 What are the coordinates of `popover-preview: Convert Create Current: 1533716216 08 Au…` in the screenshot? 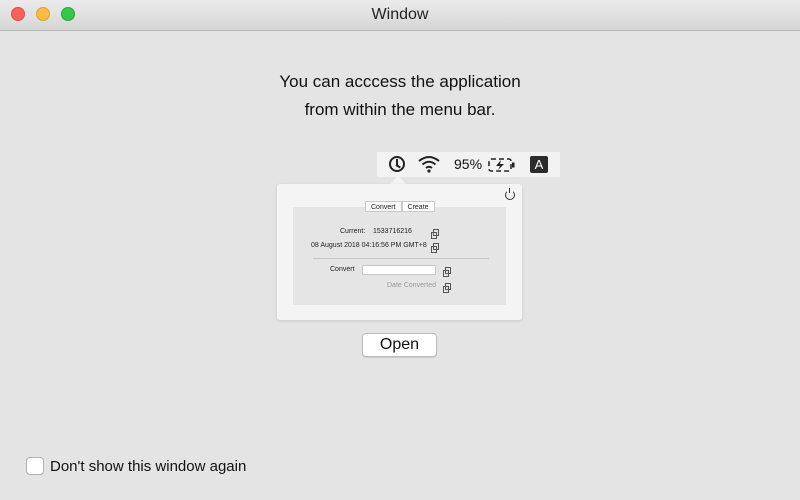 It's located at (399, 252).